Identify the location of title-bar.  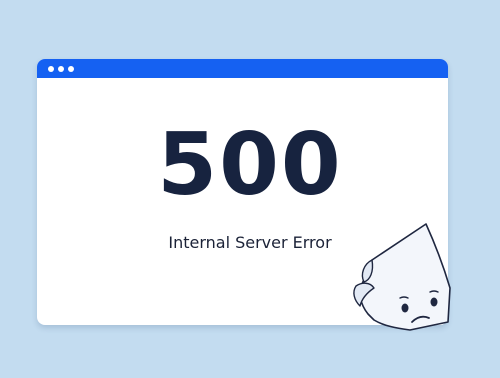
(242, 68).